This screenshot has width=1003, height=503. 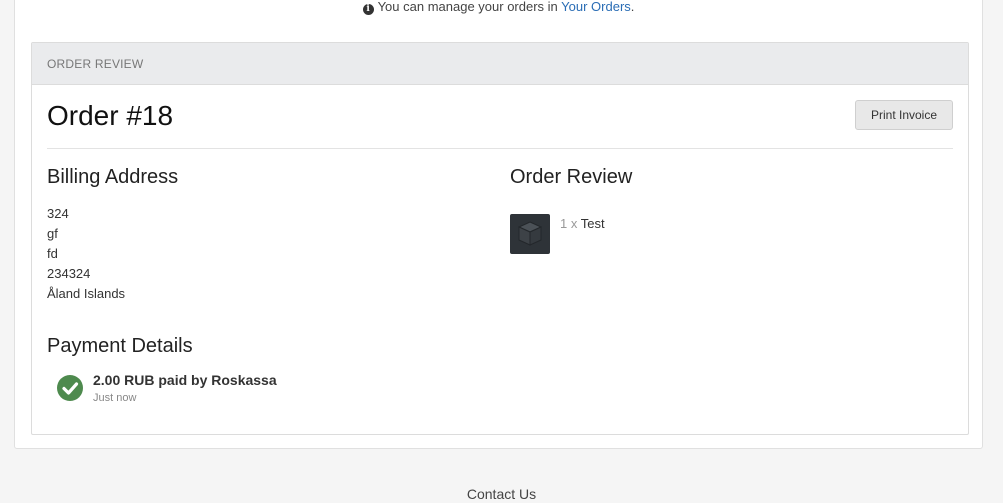 What do you see at coordinates (86, 254) in the screenshot?
I see `billing-address: 324 gf fd 234324 Åland Islands` at bounding box center [86, 254].